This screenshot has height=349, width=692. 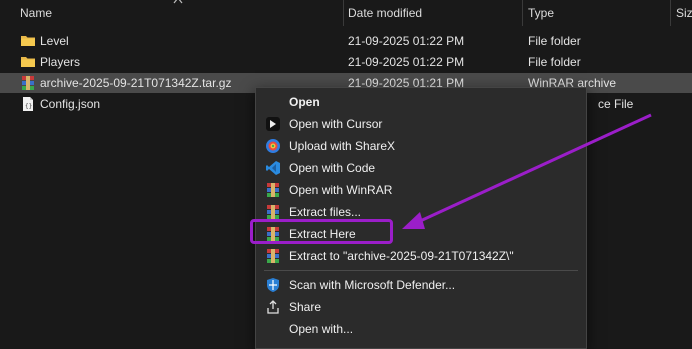 What do you see at coordinates (527, 171) in the screenshot?
I see `annotation-arrow` at bounding box center [527, 171].